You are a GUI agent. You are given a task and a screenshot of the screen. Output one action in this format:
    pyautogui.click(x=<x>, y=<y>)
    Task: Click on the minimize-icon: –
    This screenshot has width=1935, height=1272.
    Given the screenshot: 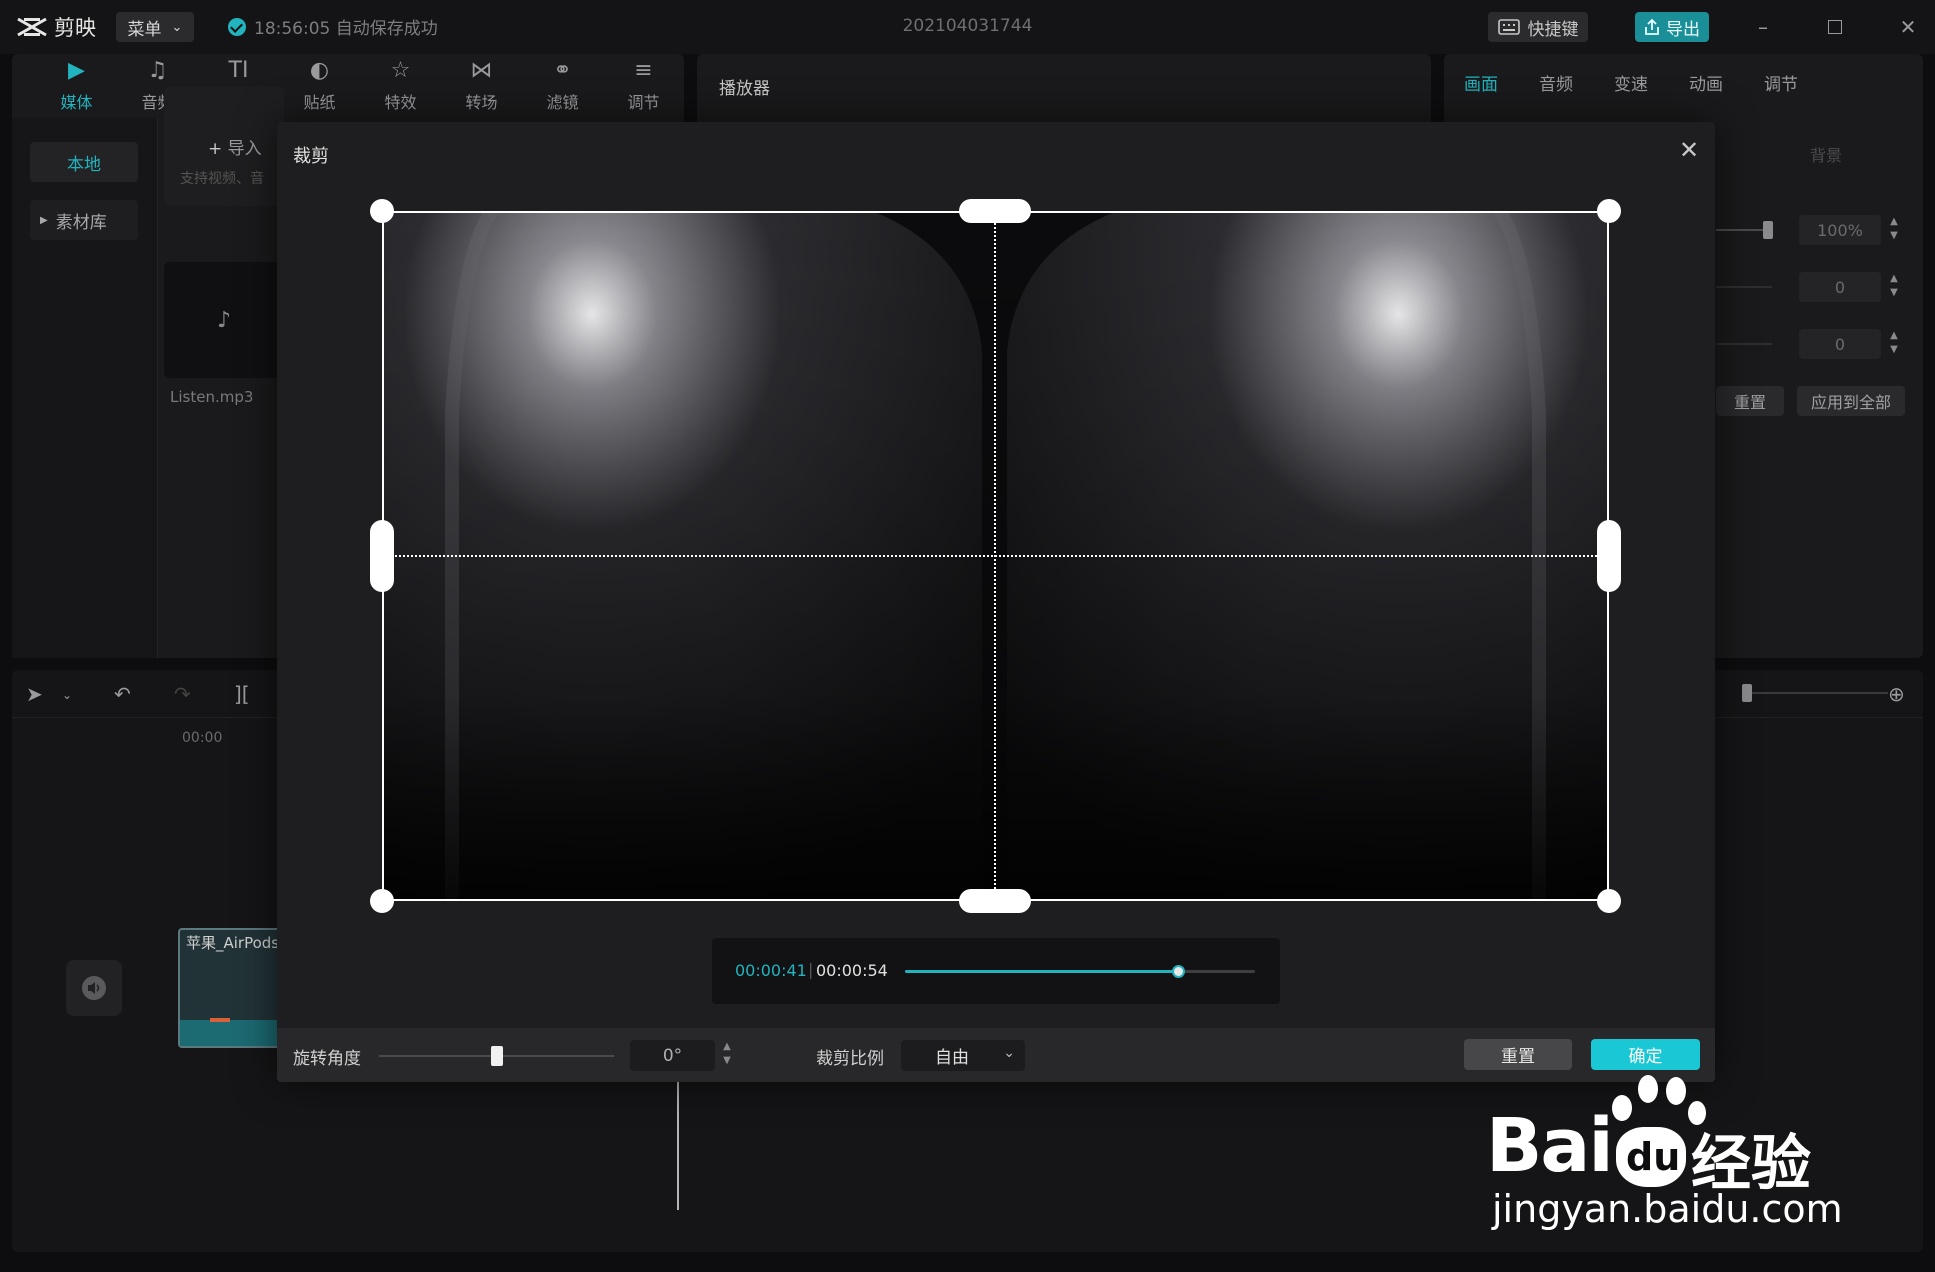 What is the action you would take?
    pyautogui.click(x=1763, y=27)
    